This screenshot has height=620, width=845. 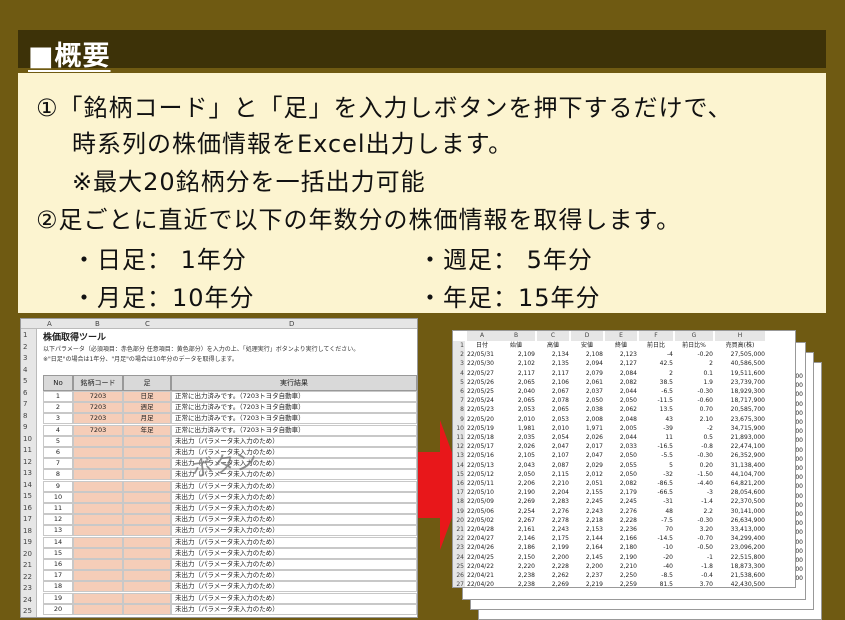 What do you see at coordinates (58, 396) in the screenshot?
I see `row-no-cell: 1` at bounding box center [58, 396].